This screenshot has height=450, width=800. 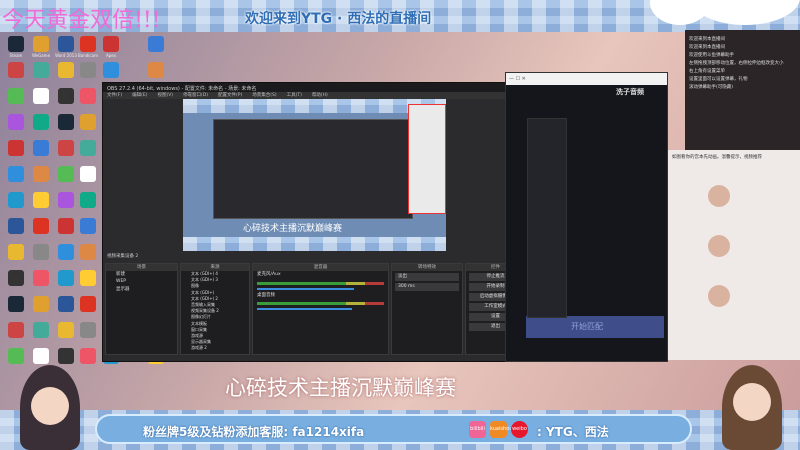 I want to click on side-panel: 如图看你的宫本先动画。温馨提示，视频推荐, so click(x=734, y=255).